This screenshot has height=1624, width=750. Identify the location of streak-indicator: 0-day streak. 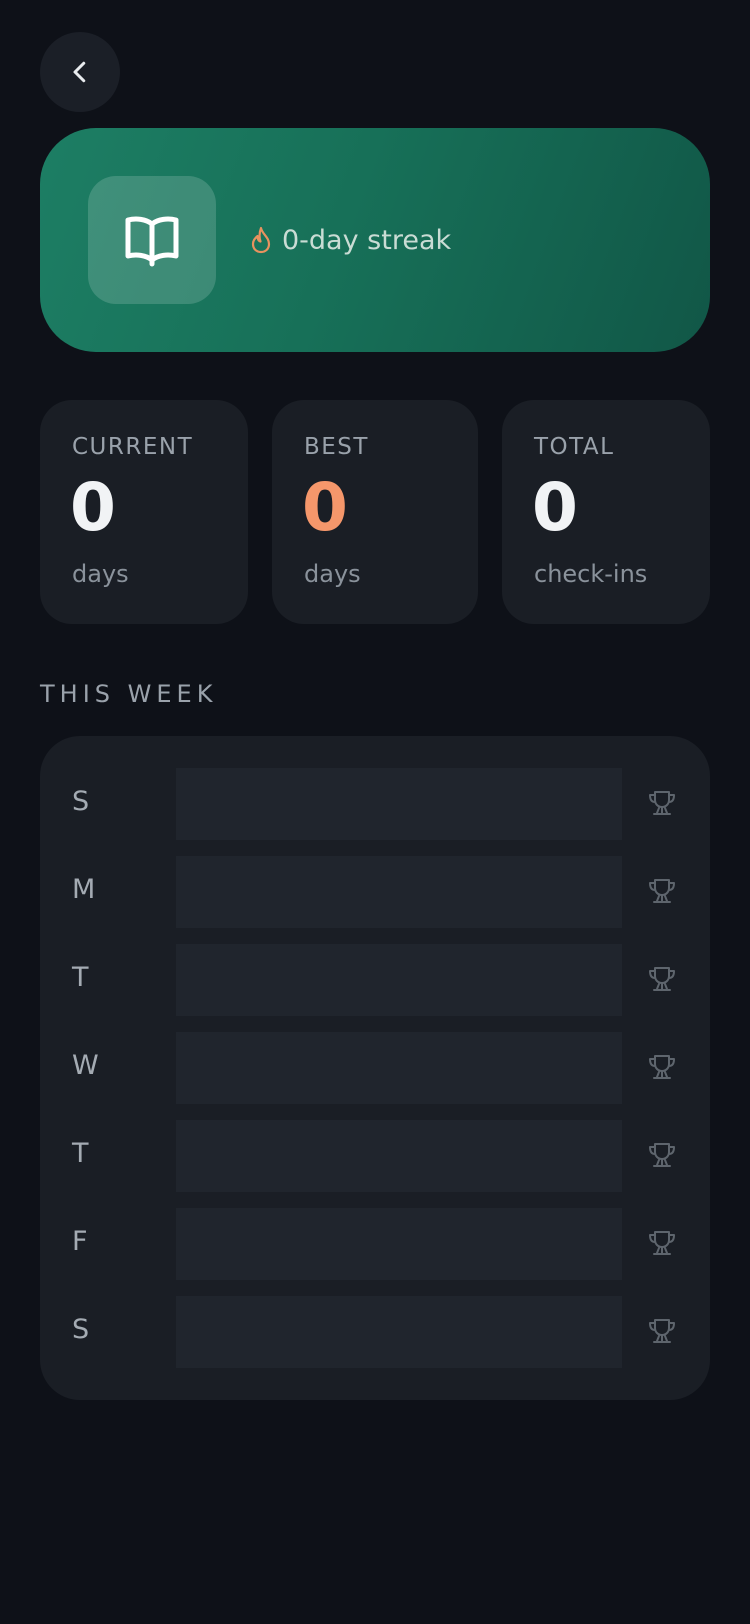
(350, 240).